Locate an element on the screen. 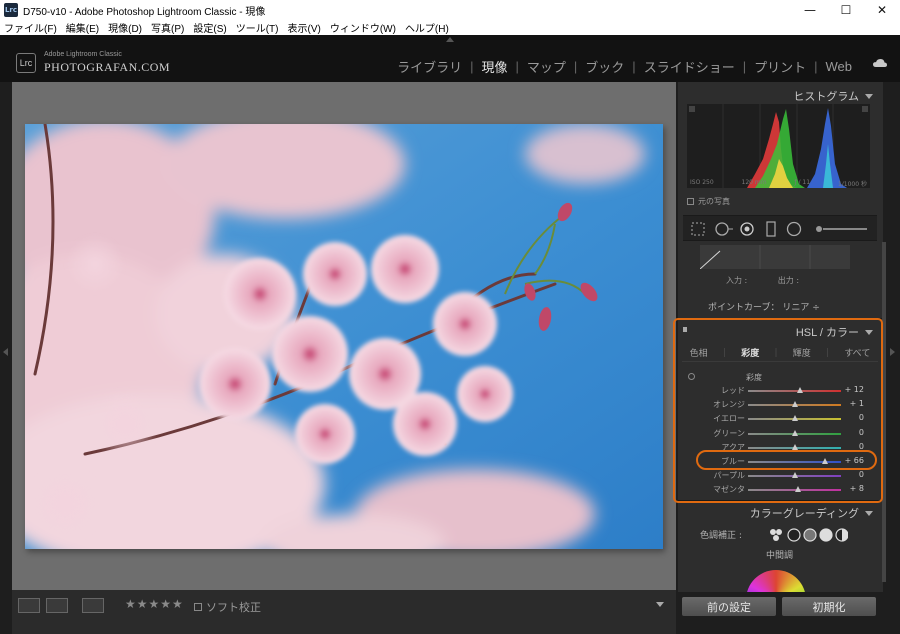  original-photo-toggle: 元の写真 is located at coordinates (708, 201).